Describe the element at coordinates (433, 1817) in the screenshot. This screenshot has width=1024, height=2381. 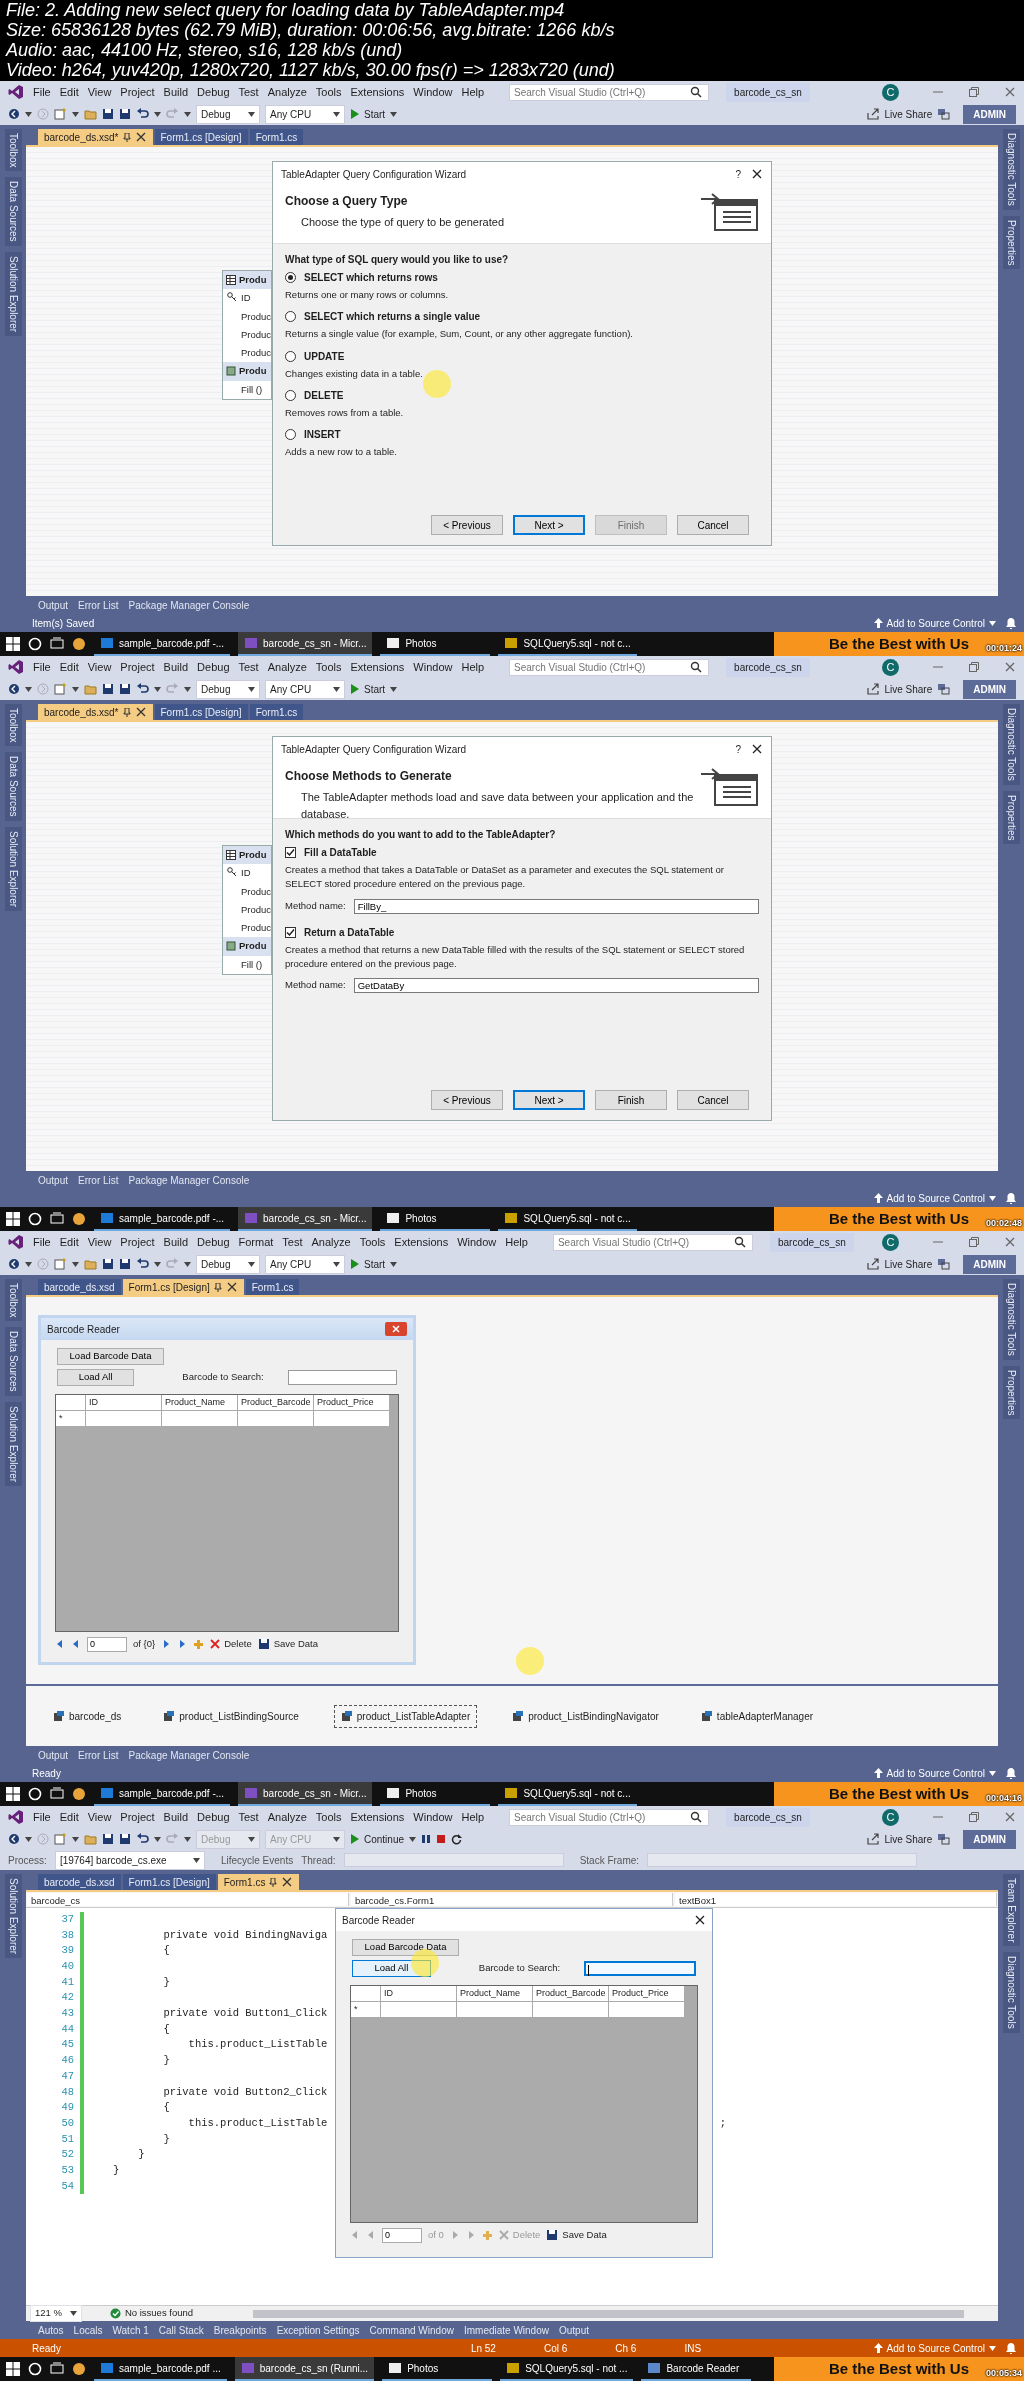
I see `menu-item: Window` at that location.